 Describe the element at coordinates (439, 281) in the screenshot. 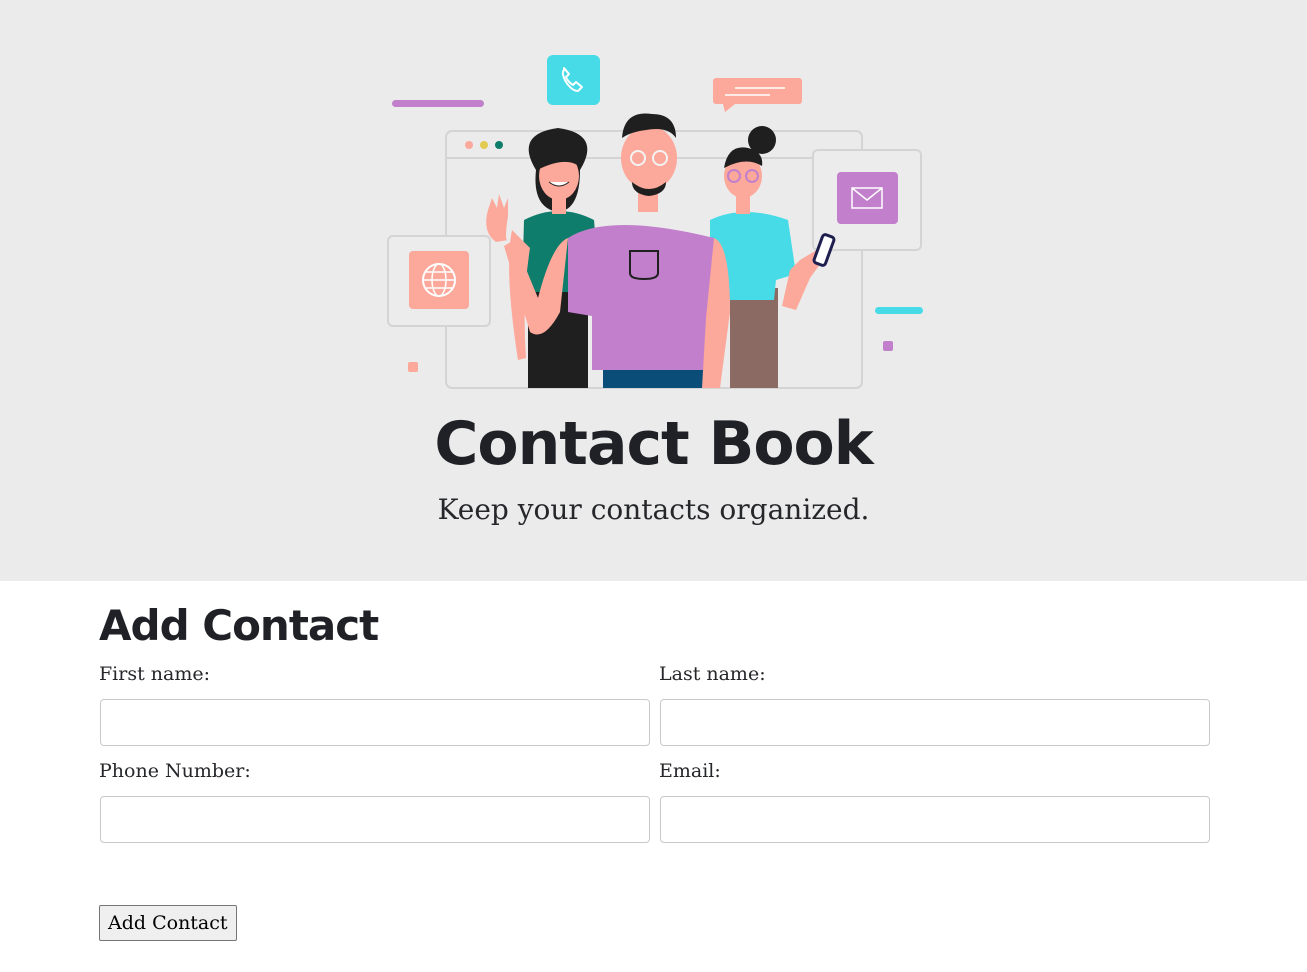

I see `globe-icon` at that location.